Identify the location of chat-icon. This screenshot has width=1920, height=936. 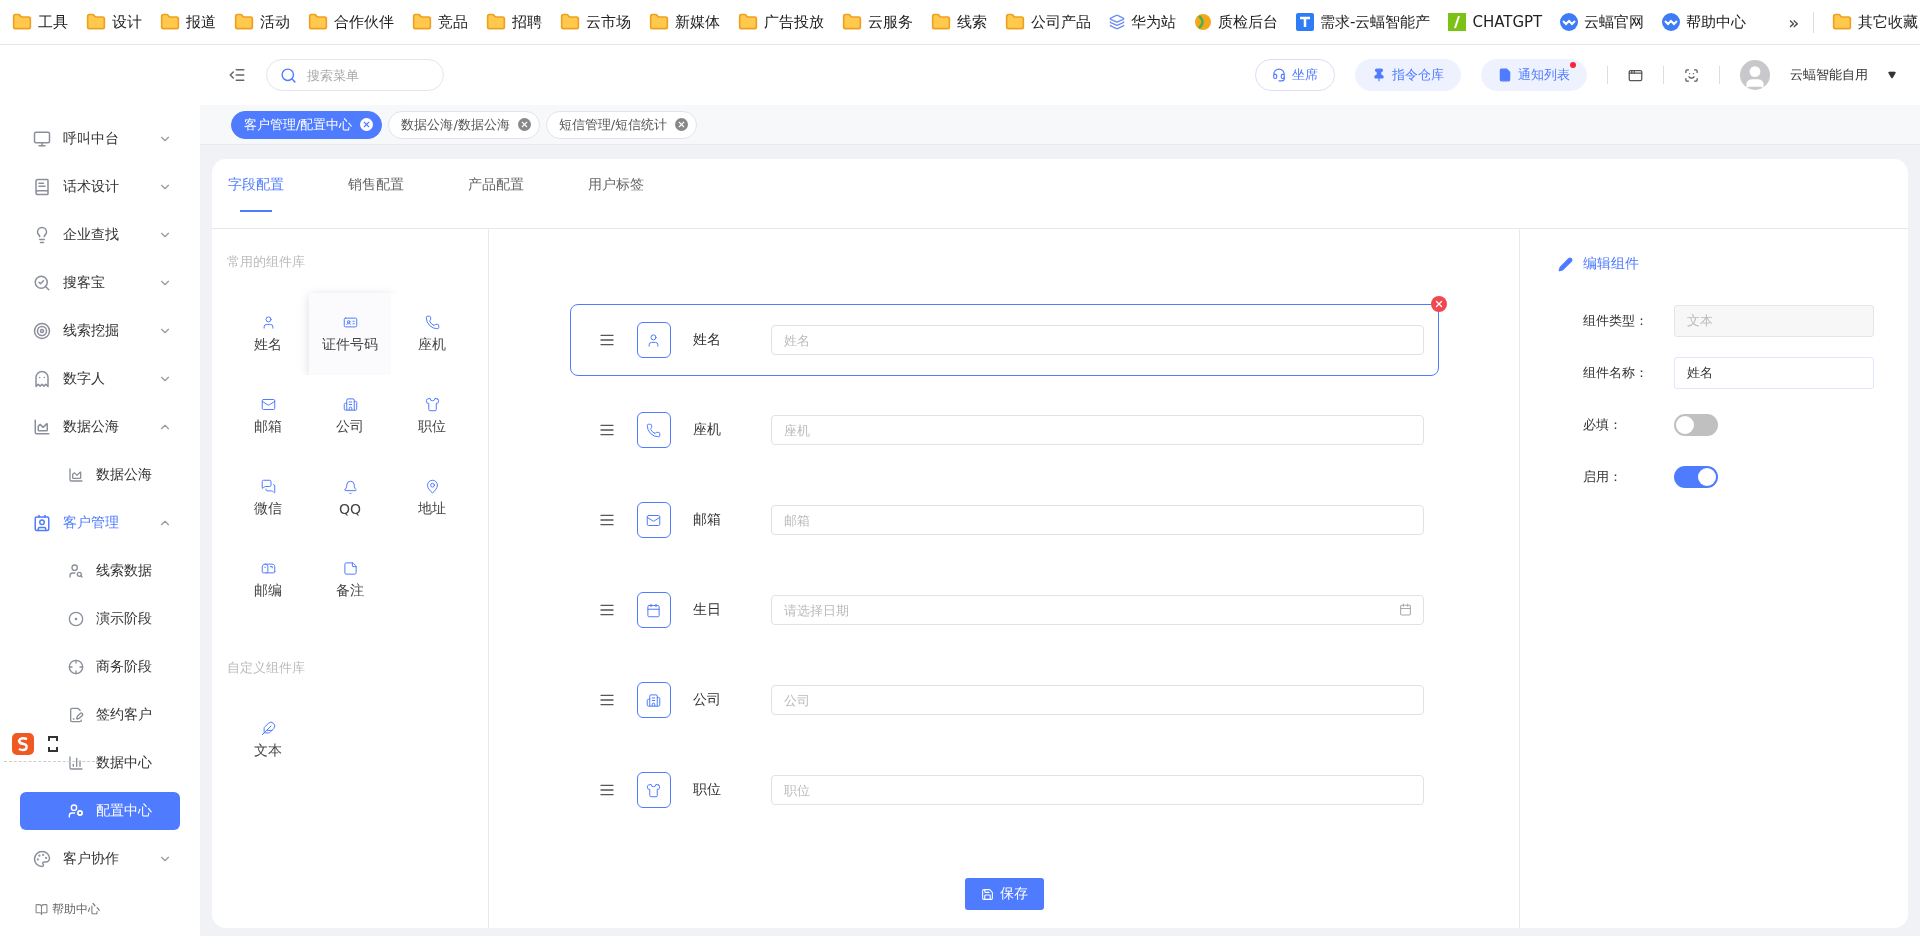
(268, 486).